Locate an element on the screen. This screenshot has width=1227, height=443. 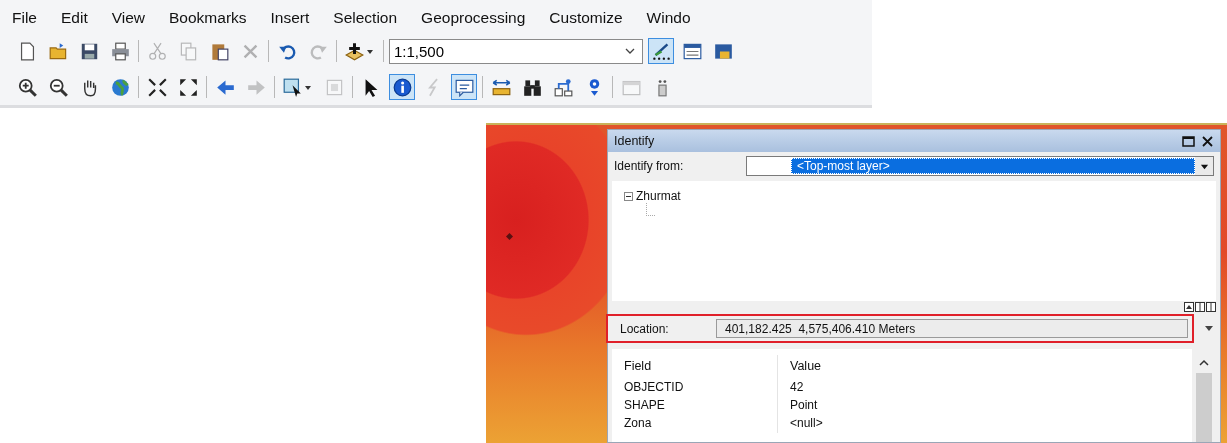
column-header: Field is located at coordinates (638, 366).